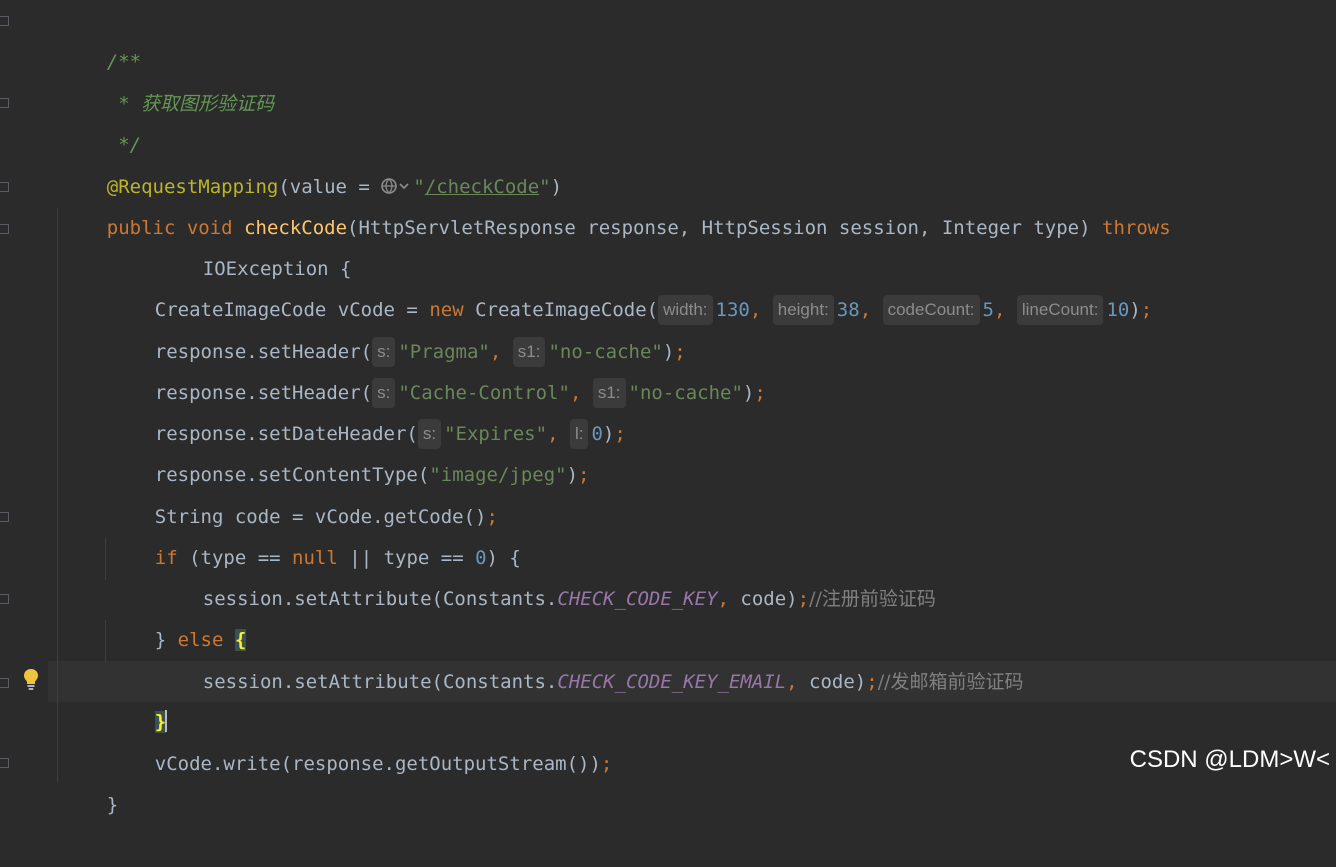 The width and height of the screenshot is (1336, 867). What do you see at coordinates (672, 682) in the screenshot?
I see `constant: CHECK_CODE_KEY_EMAIL` at bounding box center [672, 682].